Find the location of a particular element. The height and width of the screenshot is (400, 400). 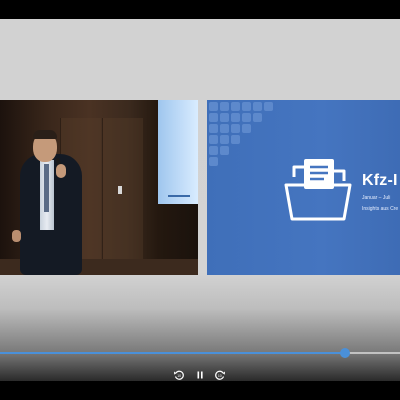

projection-screen is located at coordinates (178, 152).